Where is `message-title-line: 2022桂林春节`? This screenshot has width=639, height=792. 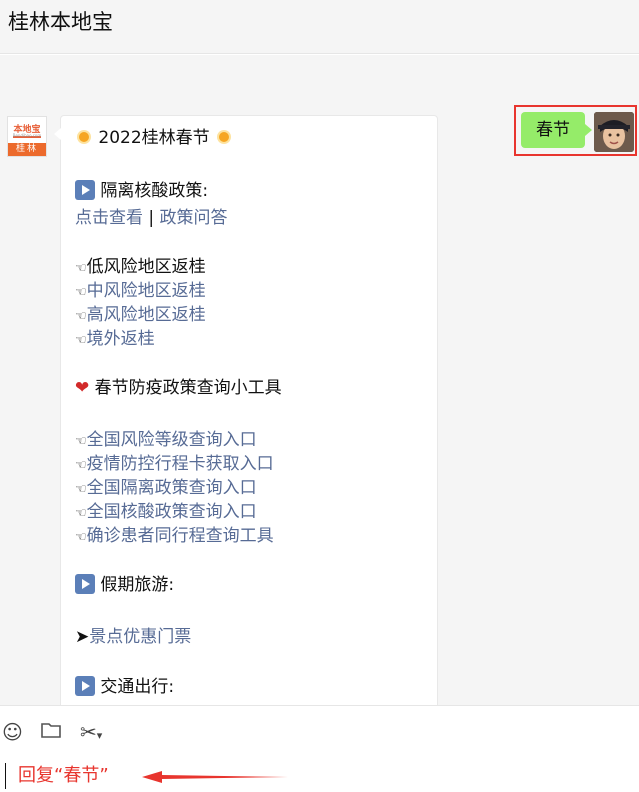 message-title-line: 2022桂林春节 is located at coordinates (154, 138).